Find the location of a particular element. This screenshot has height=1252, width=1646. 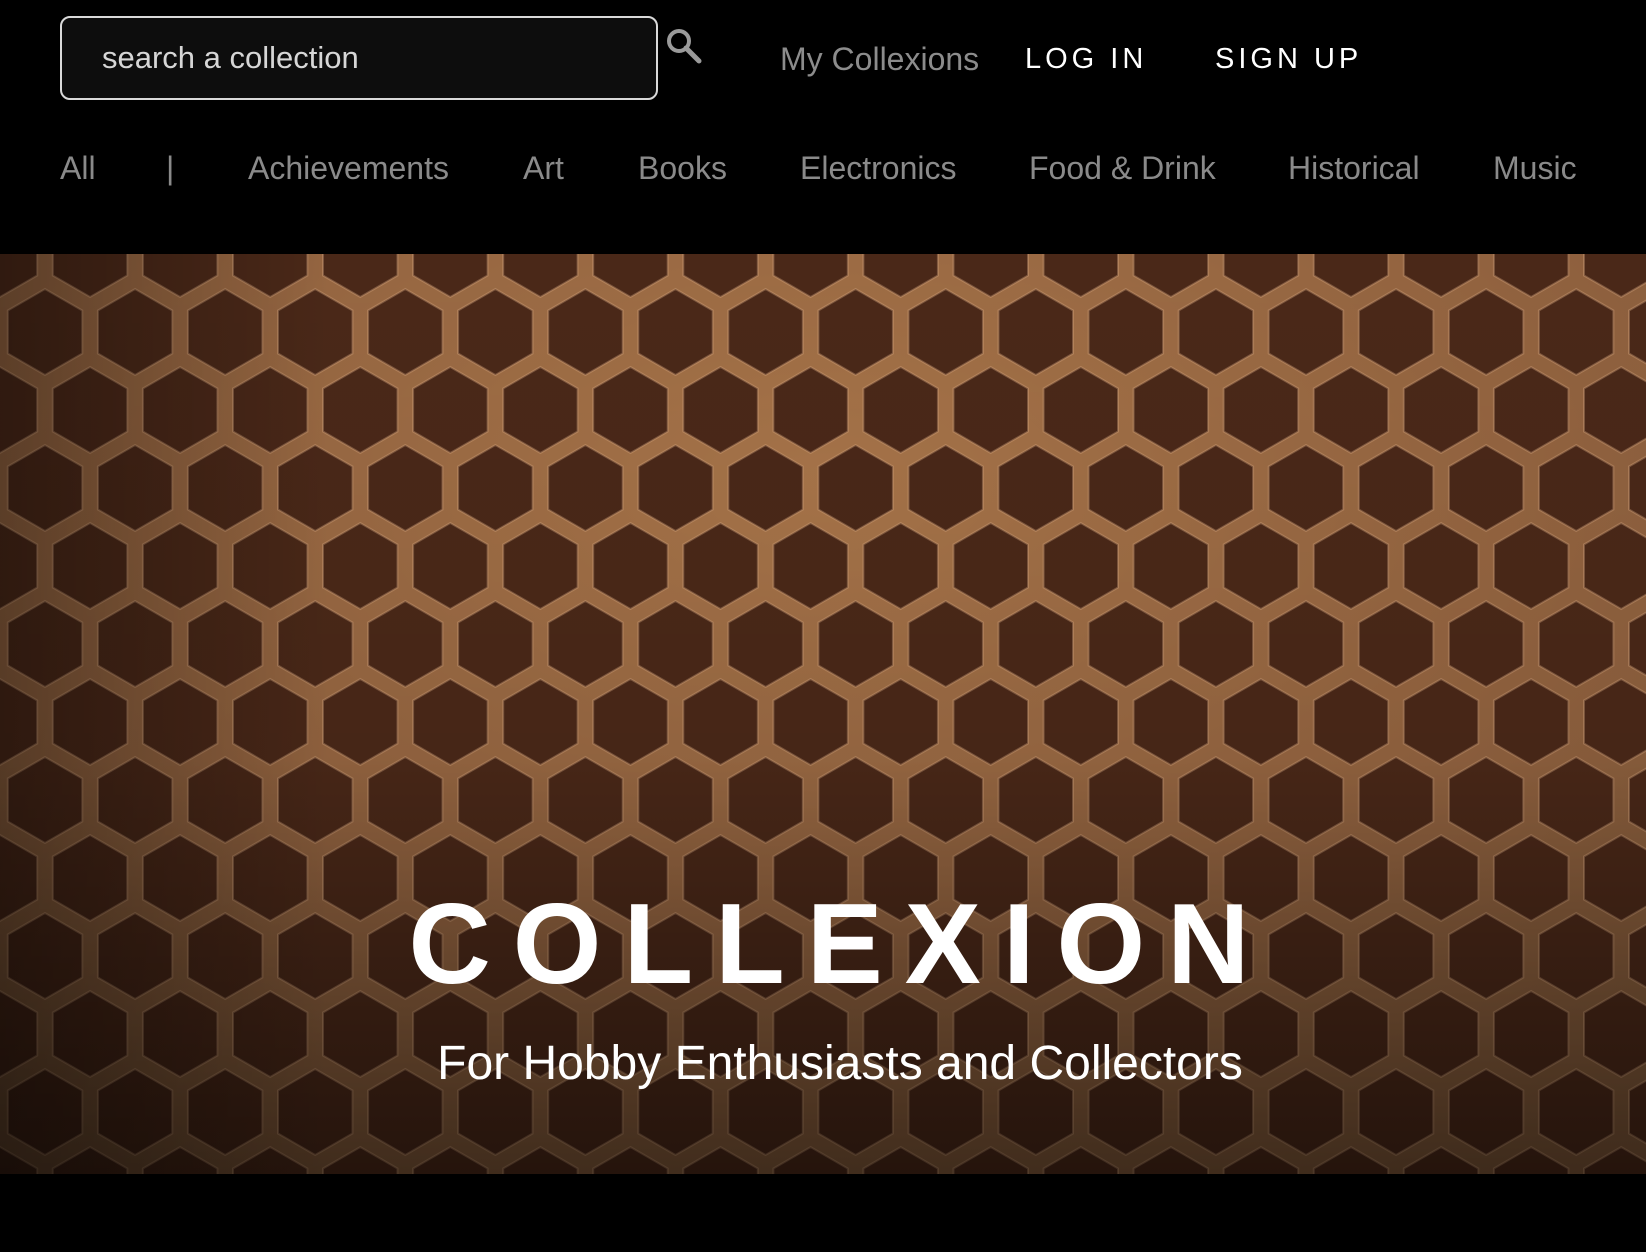

category-all: All is located at coordinates (78, 168).